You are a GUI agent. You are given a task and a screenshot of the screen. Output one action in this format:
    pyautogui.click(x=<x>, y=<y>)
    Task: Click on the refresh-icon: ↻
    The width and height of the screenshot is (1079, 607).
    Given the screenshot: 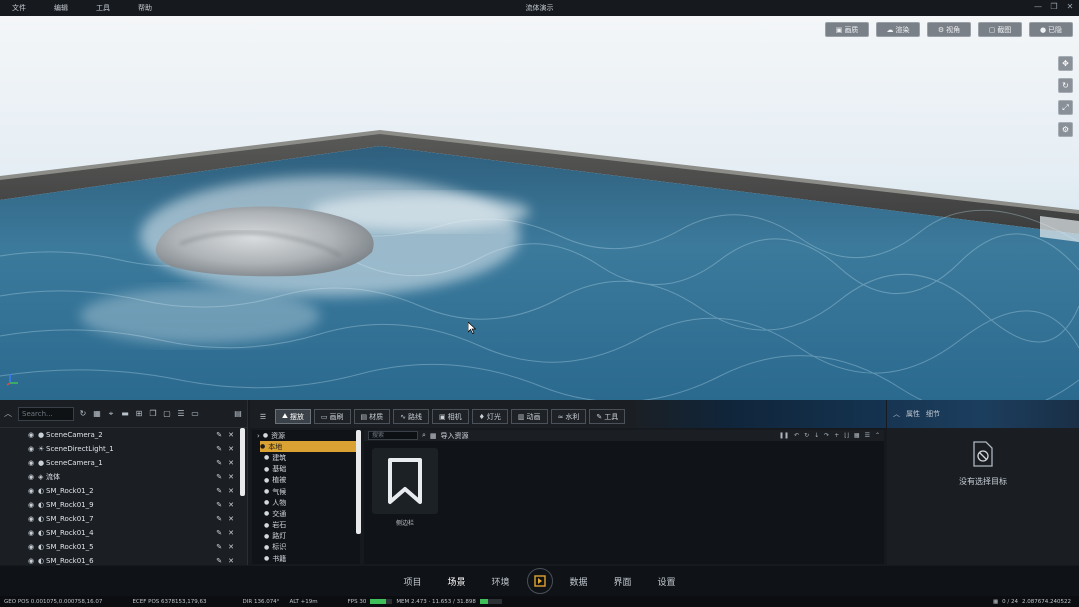 What is the action you would take?
    pyautogui.click(x=83, y=414)
    